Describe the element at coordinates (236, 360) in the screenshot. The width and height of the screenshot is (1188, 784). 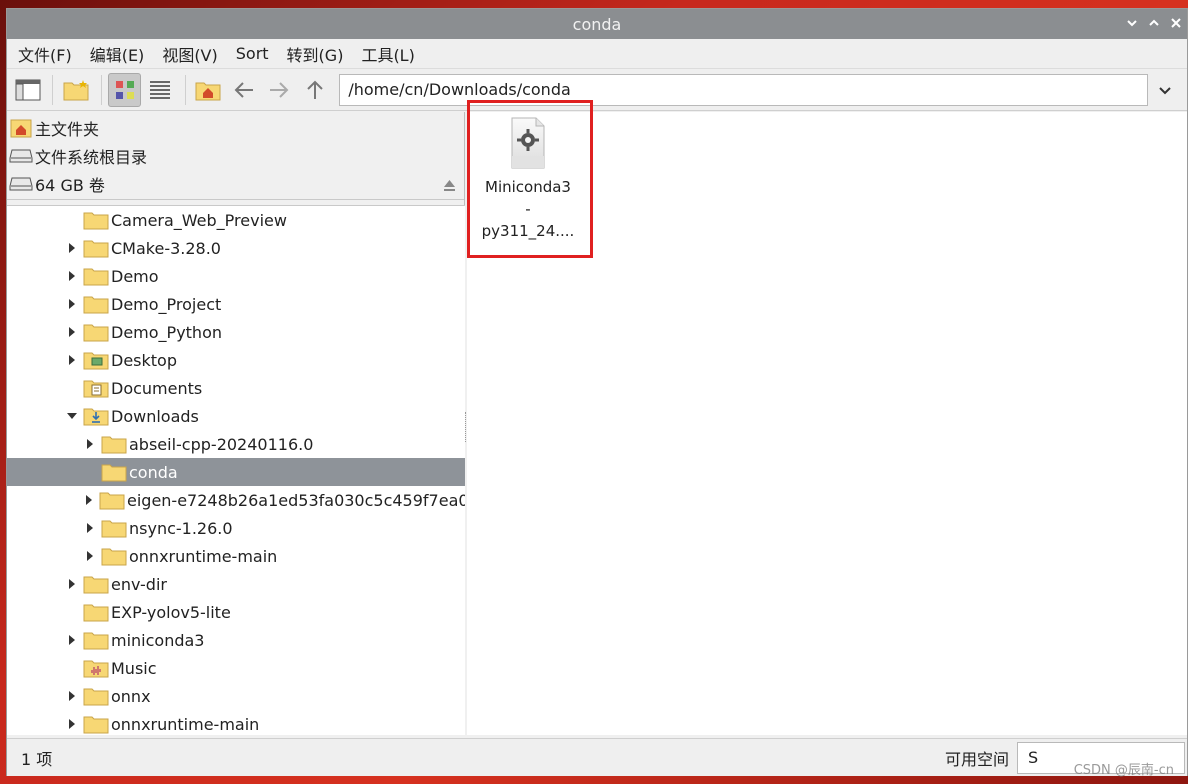
I see `tree-row: Desktop` at that location.